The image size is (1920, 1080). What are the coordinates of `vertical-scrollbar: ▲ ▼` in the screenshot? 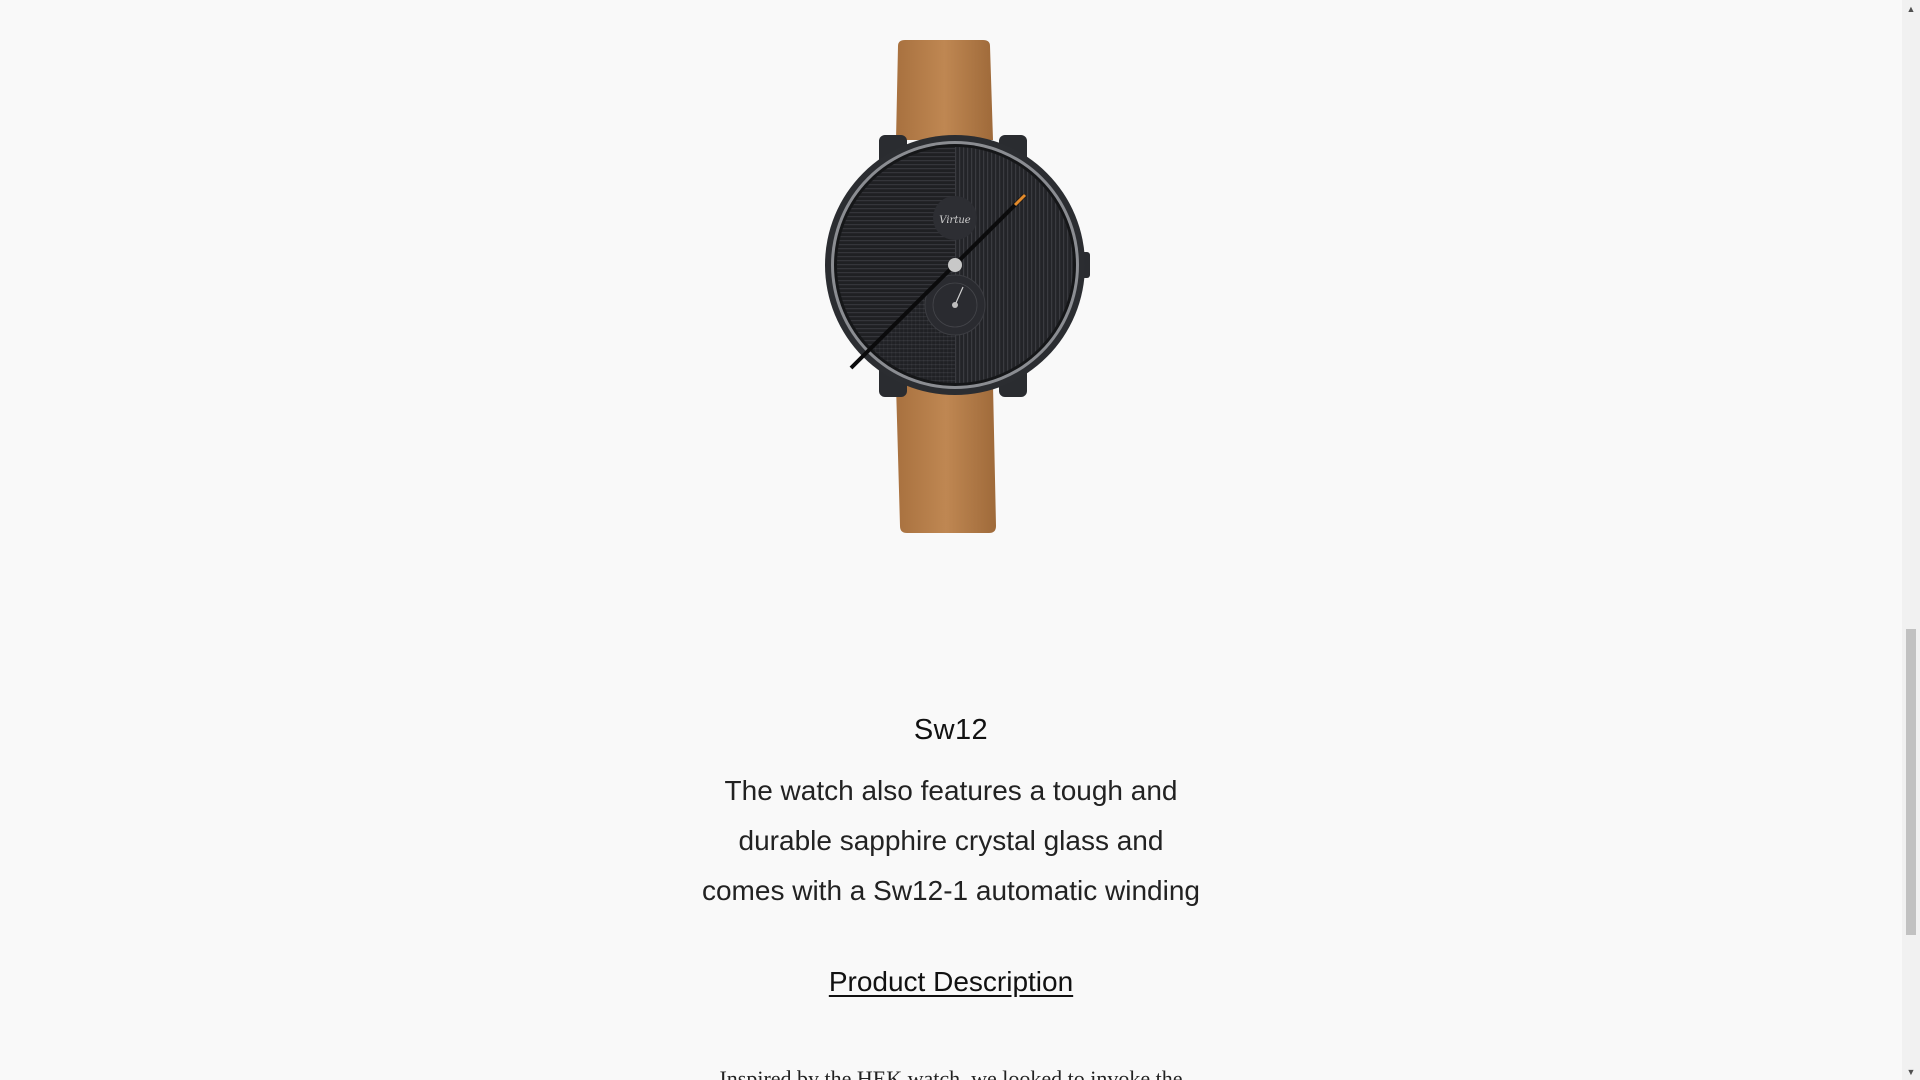 It's located at (1911, 540).